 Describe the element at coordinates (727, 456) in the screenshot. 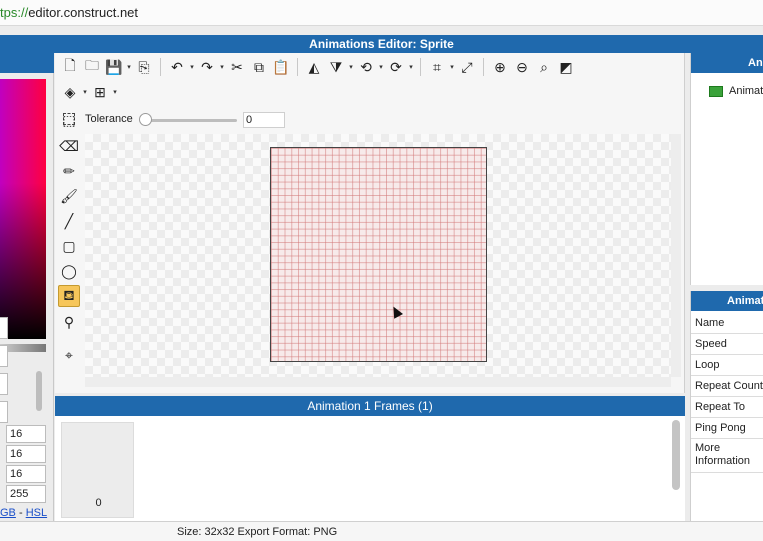

I see `property-row-label: More Information` at that location.